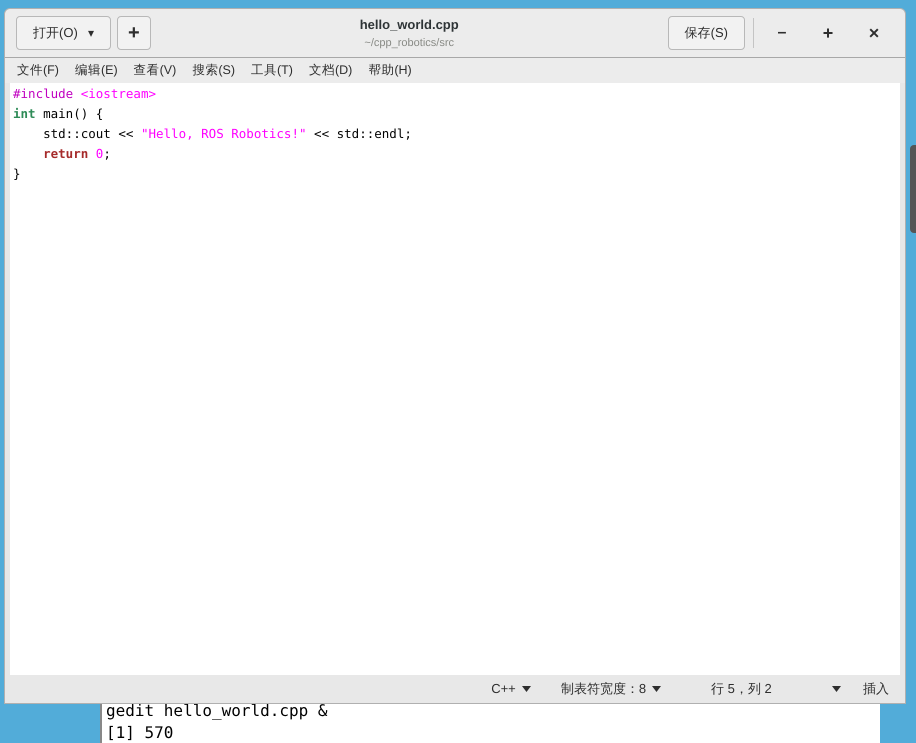  What do you see at coordinates (706, 33) in the screenshot?
I see `save-button: 保存(S)` at bounding box center [706, 33].